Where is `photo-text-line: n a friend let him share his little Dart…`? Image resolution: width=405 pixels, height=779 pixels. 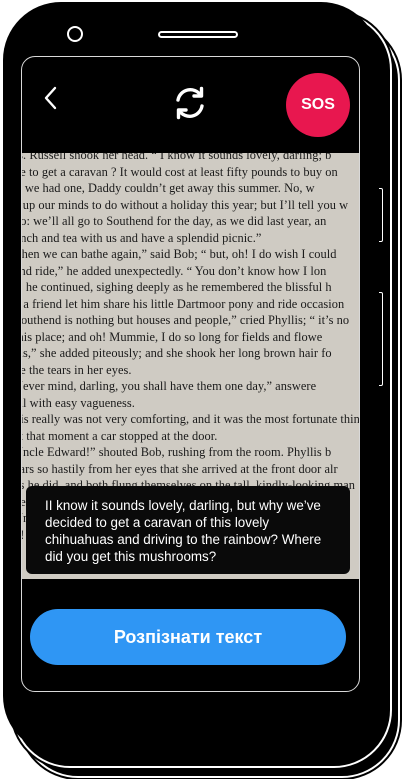
photo-text-line: n a friend let him share his little Dart… is located at coordinates (183, 303).